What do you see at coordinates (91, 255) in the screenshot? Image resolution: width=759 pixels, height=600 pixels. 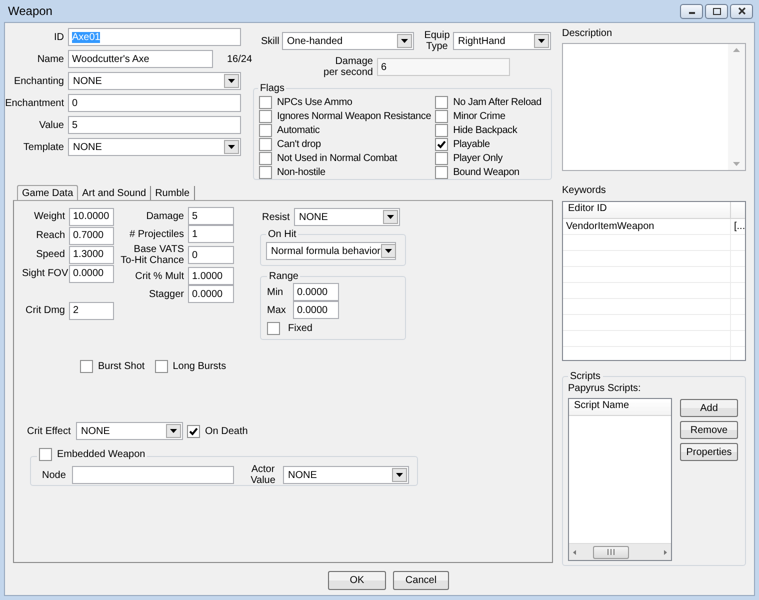 I see `text-field: 1.3000` at bounding box center [91, 255].